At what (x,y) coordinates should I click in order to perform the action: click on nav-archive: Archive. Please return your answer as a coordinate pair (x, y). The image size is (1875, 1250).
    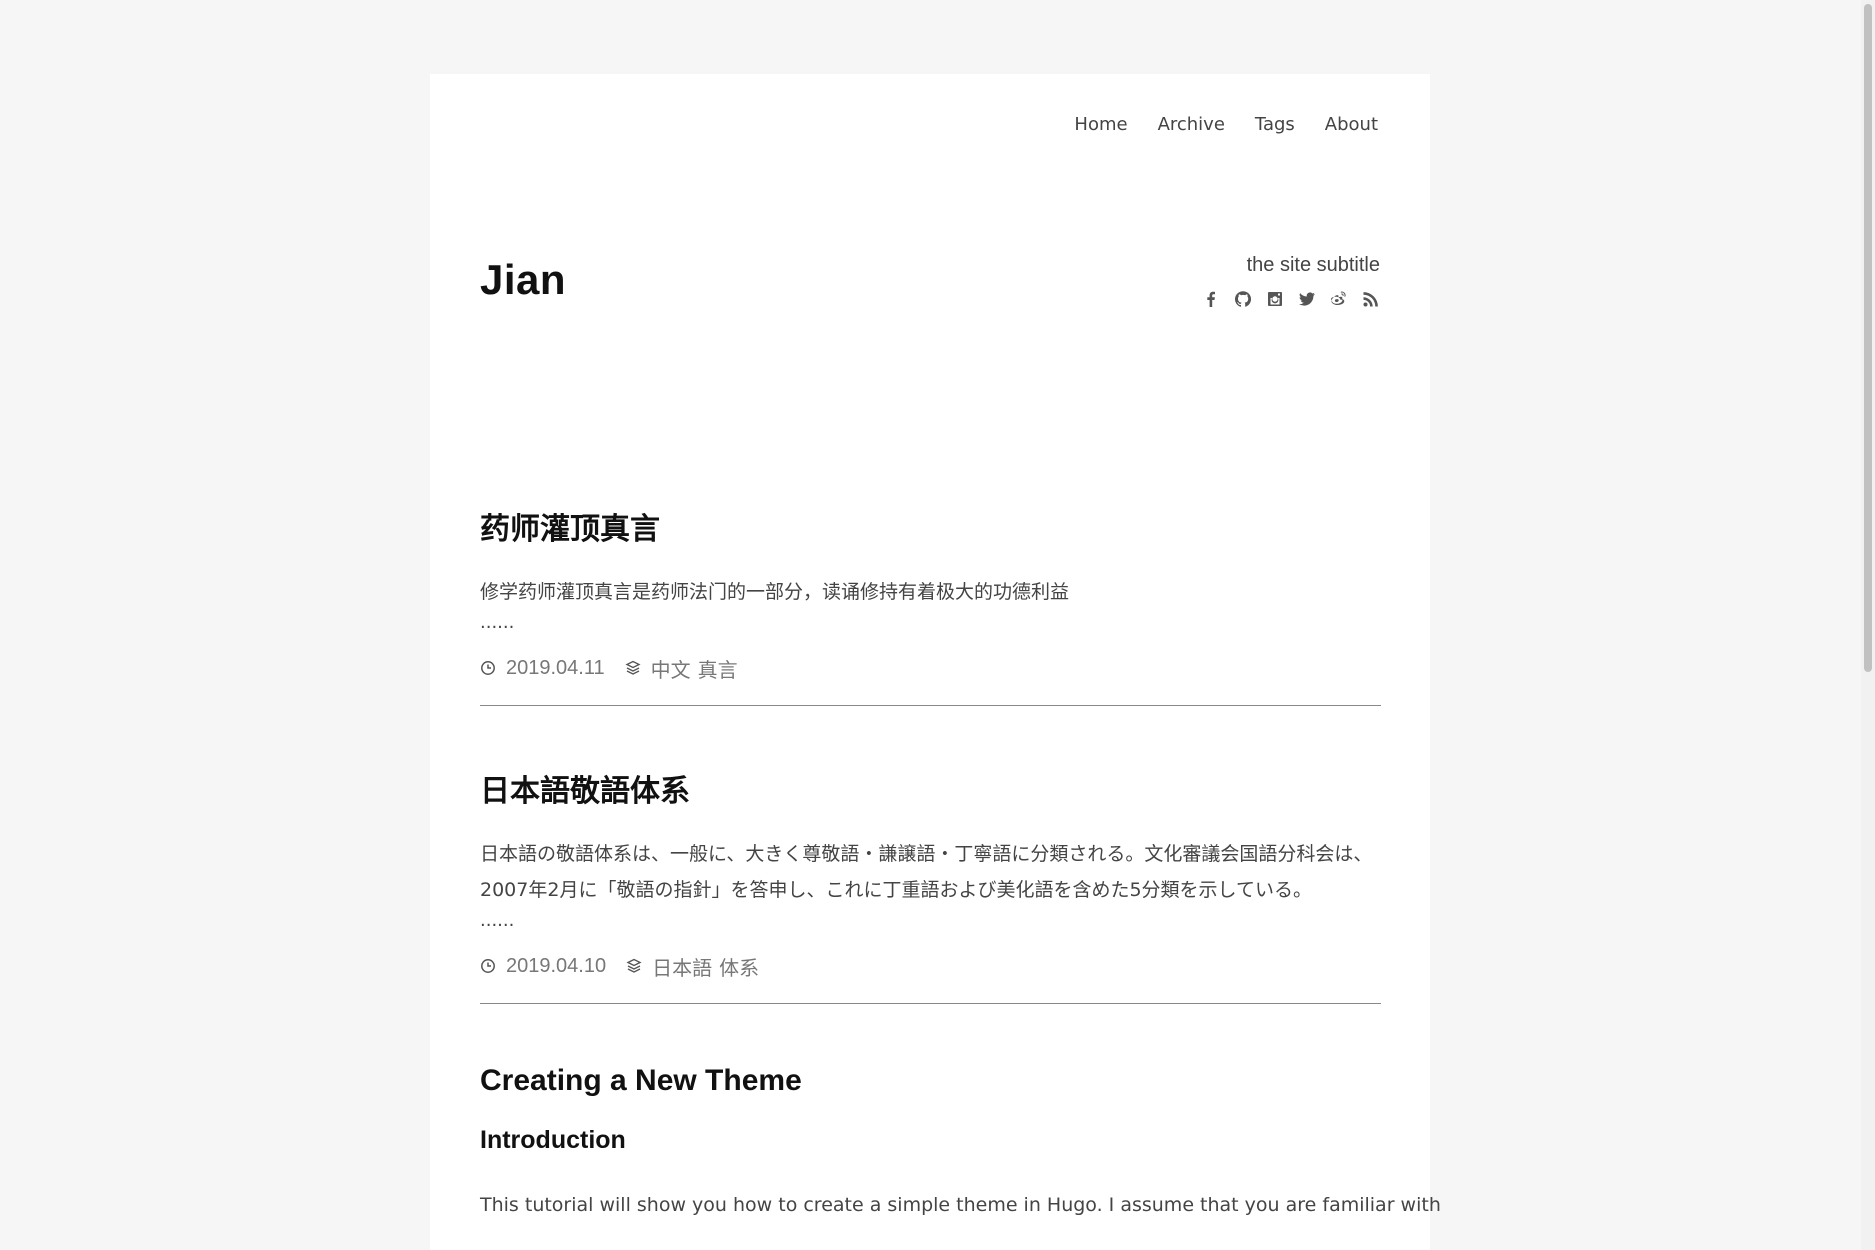
    Looking at the image, I should click on (1191, 124).